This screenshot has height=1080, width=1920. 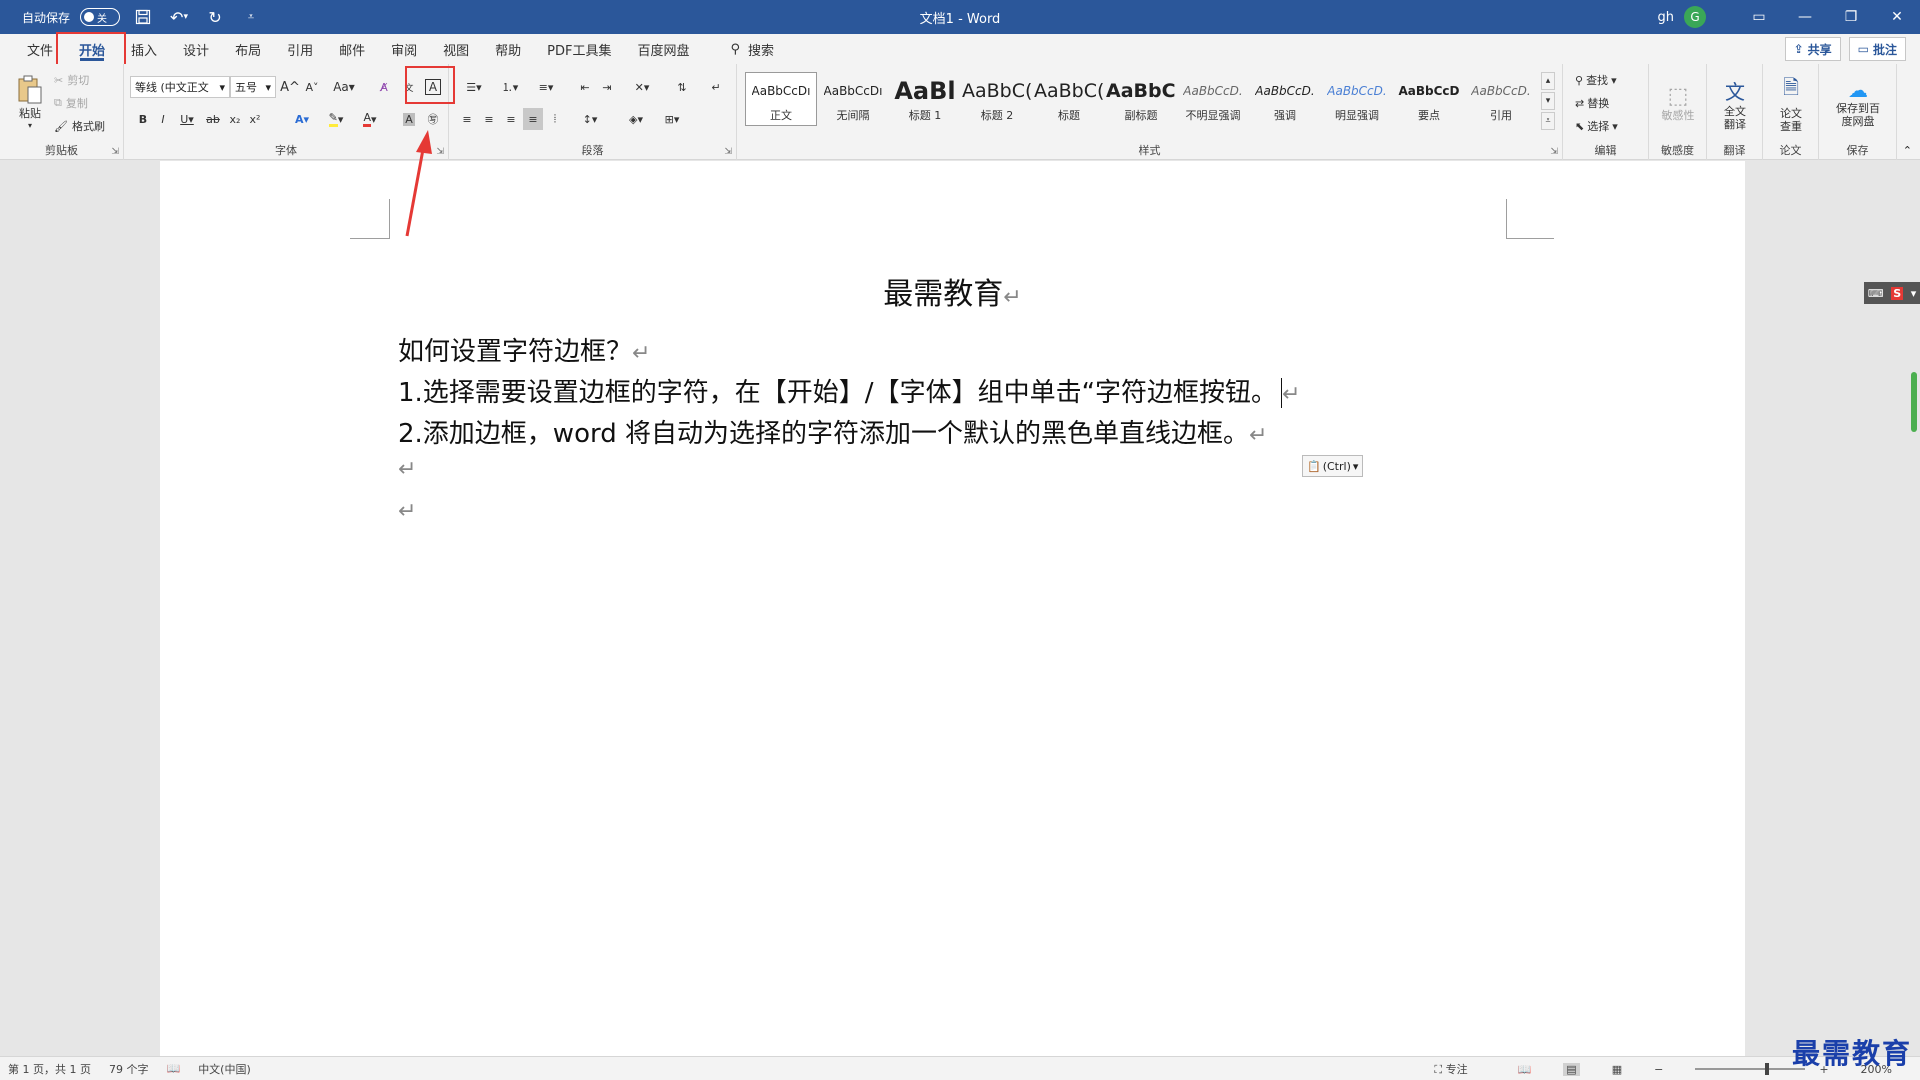 I want to click on sort-button: ⇅, so click(x=682, y=87).